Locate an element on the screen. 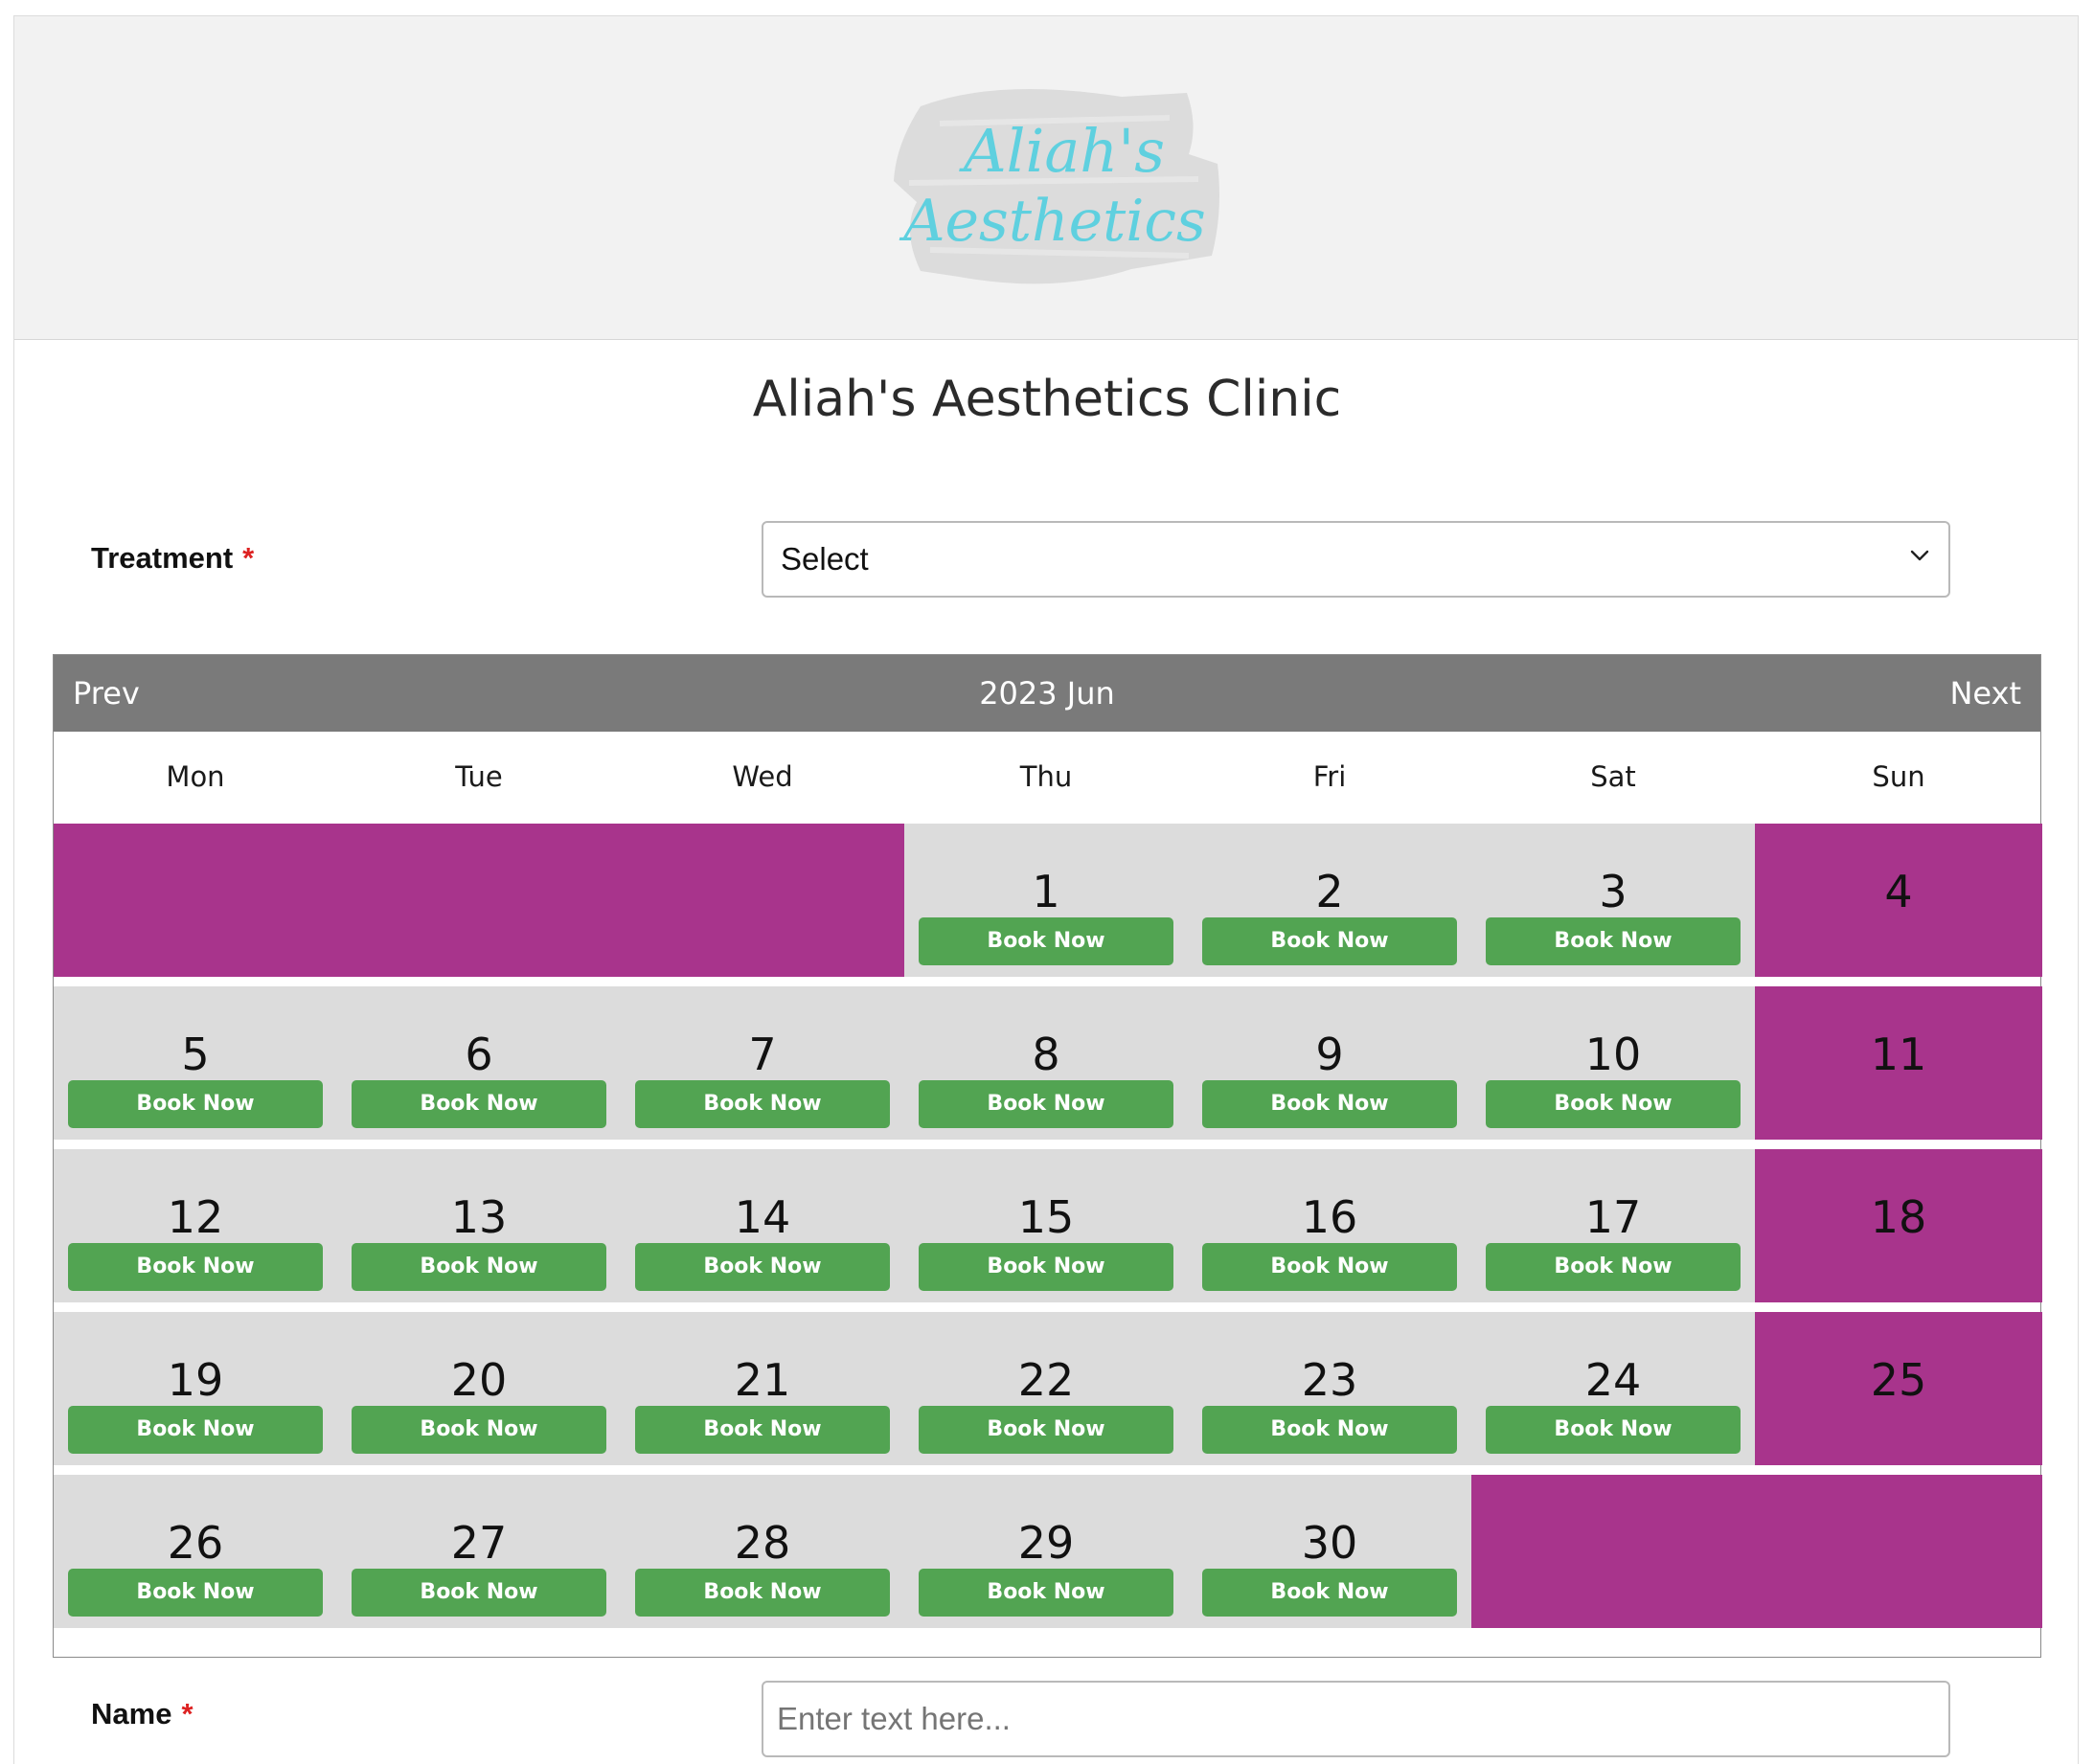 Image resolution: width=2094 pixels, height=1764 pixels. closed-day-cell: 18 is located at coordinates (1899, 1225).